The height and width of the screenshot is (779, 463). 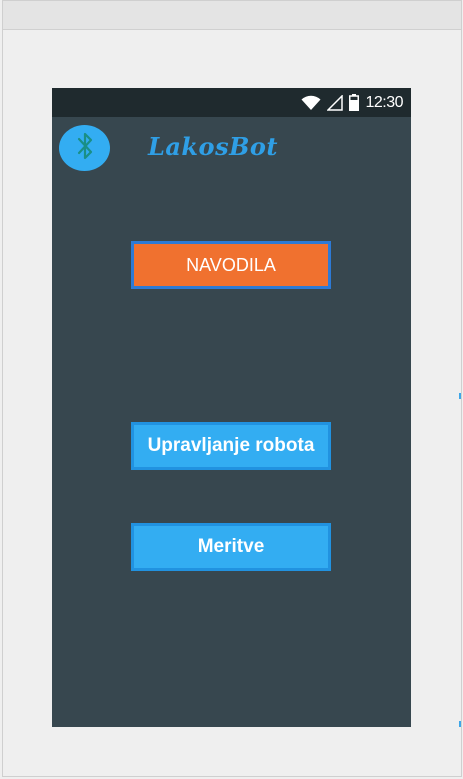 I want to click on wifi-icon, so click(x=311, y=103).